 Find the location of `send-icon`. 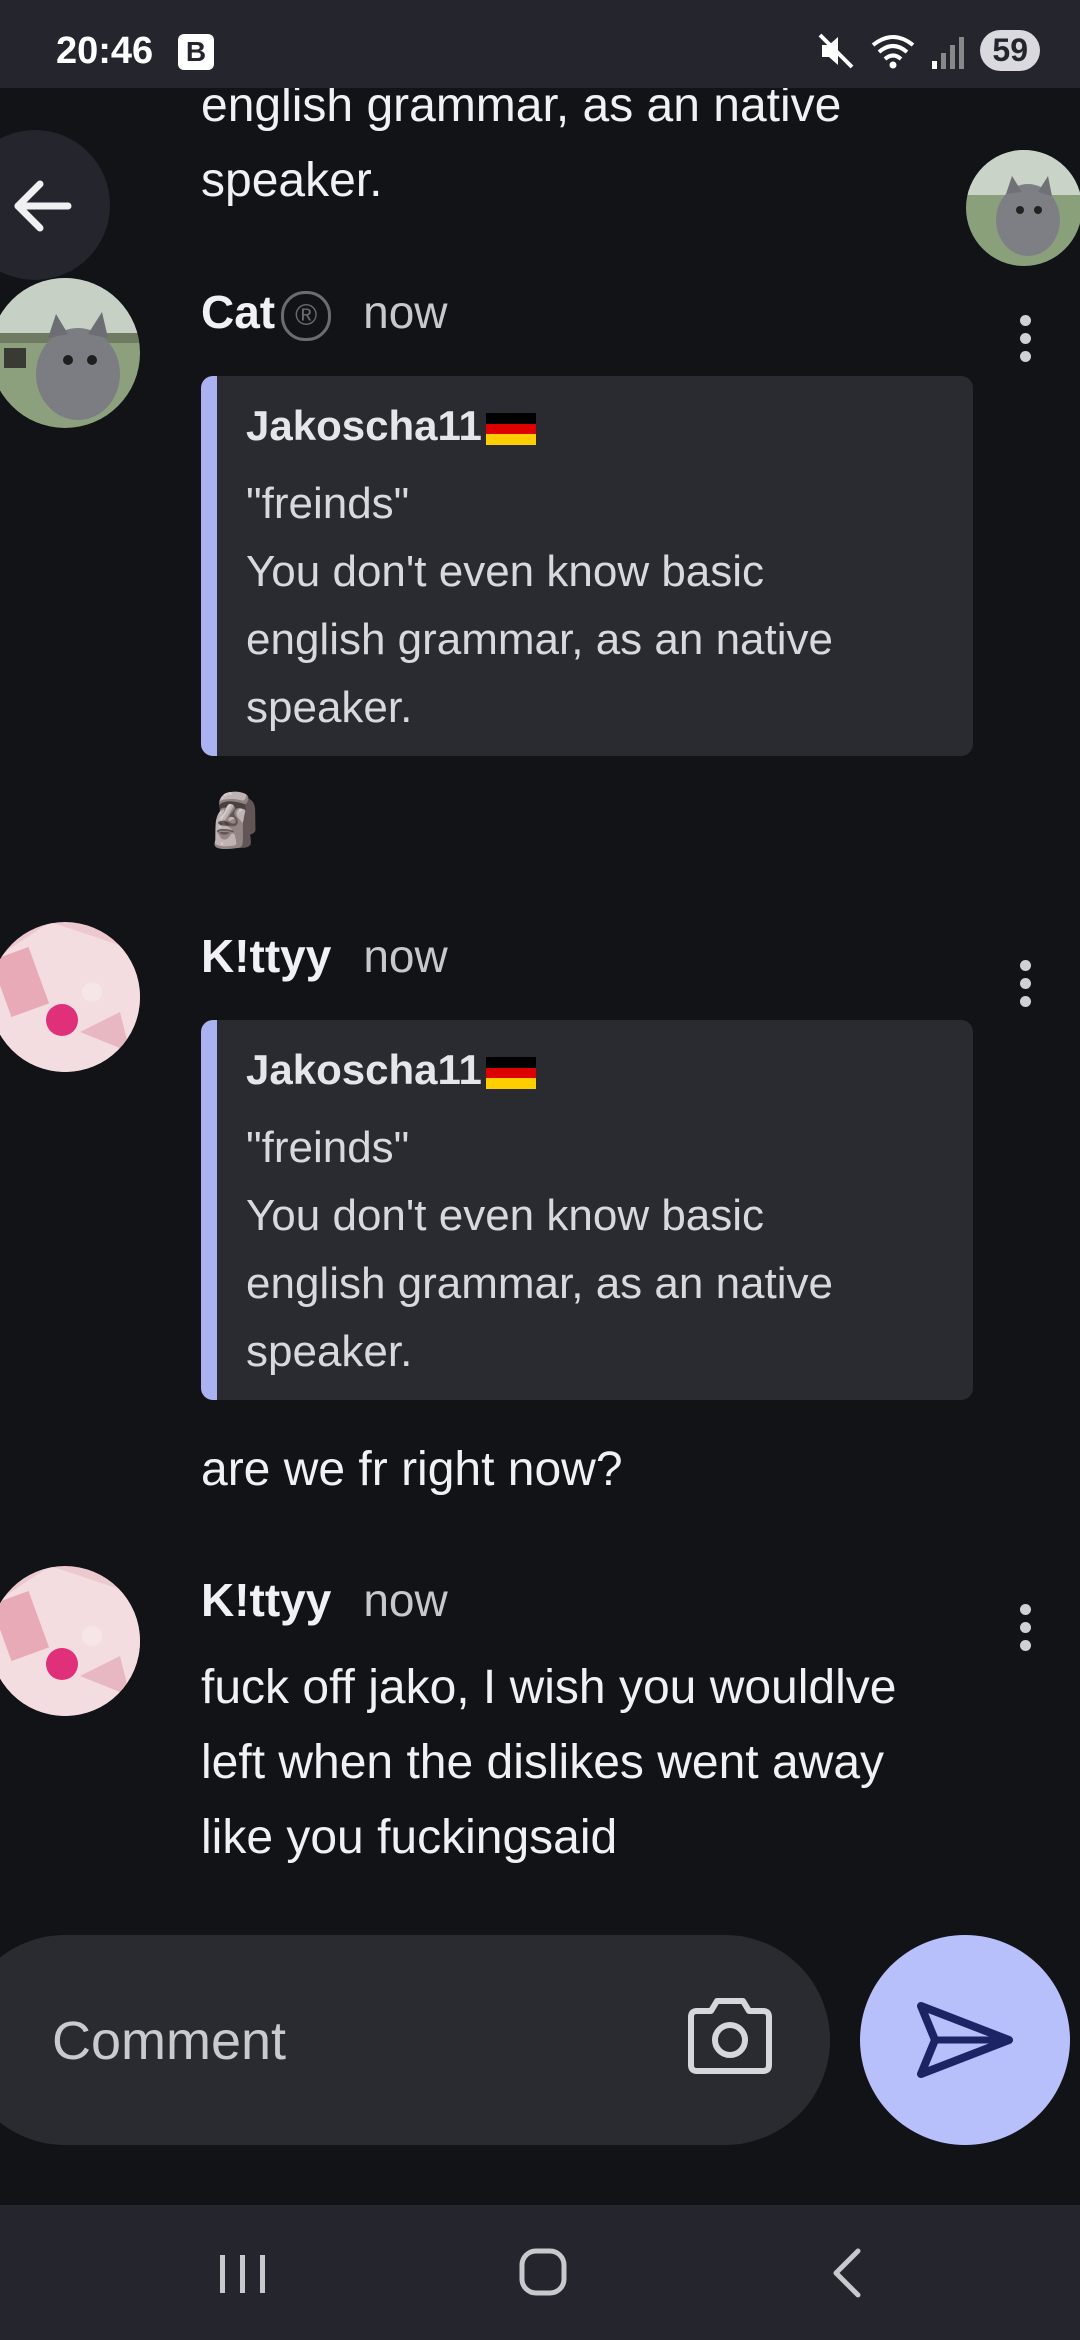

send-icon is located at coordinates (965, 2040).